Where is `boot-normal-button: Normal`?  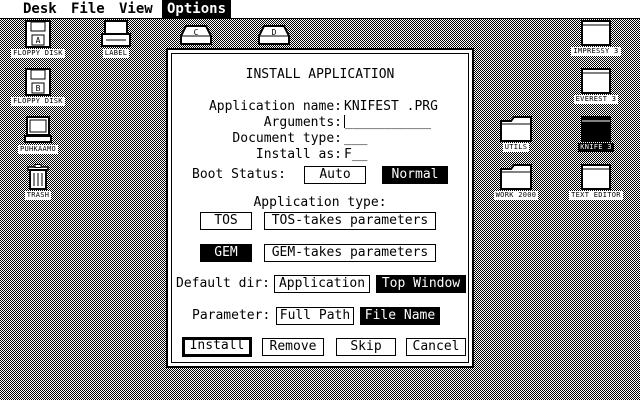 boot-normal-button: Normal is located at coordinates (415, 175).